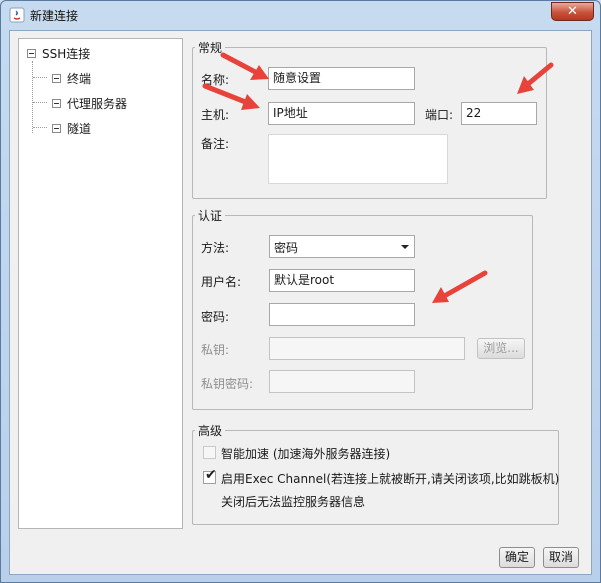  I want to click on ok-button: 确定, so click(517, 557).